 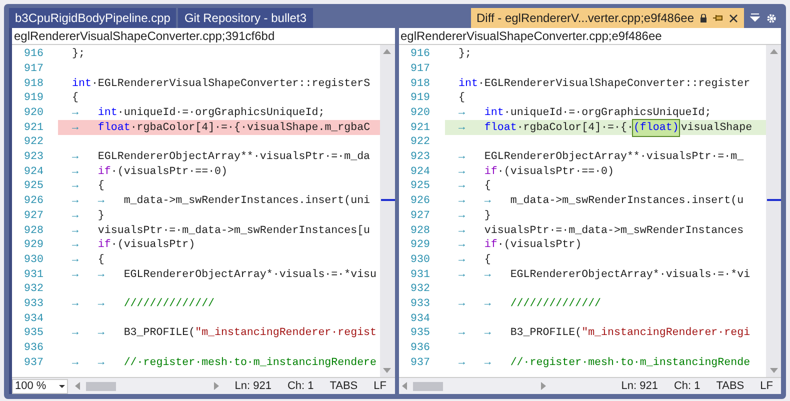 I want to click on code-text: ·rgbaColor[4]·=·{·, so click(x=575, y=128).